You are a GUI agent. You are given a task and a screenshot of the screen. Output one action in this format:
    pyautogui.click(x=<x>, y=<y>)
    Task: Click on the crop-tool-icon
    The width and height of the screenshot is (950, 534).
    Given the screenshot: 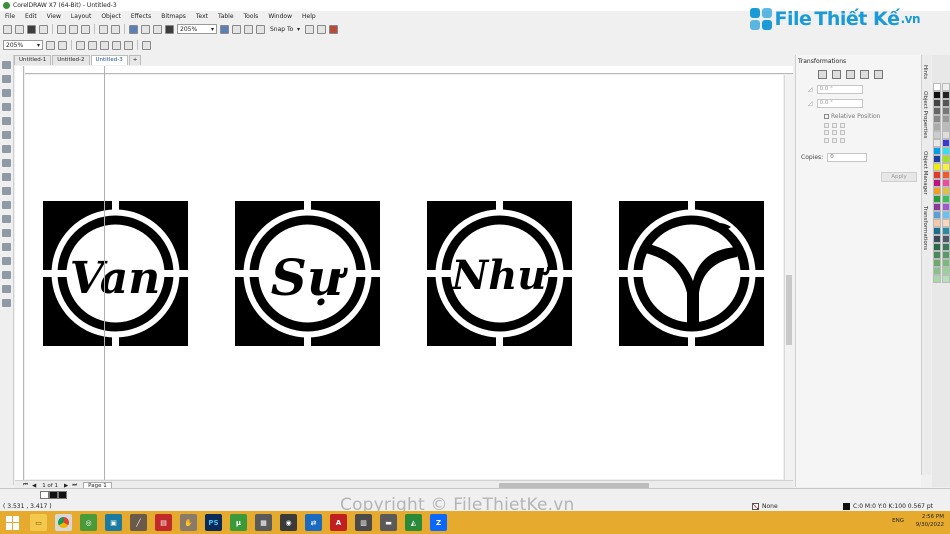 What is the action you would take?
    pyautogui.click(x=6, y=93)
    